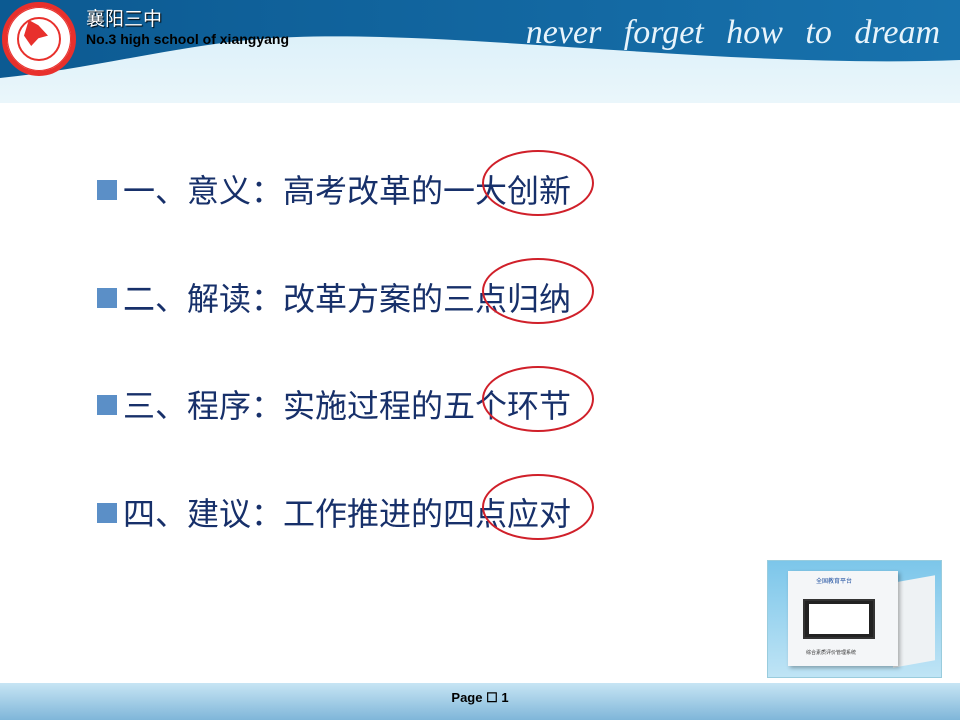 This screenshot has height=720, width=960. Describe the element at coordinates (831, 653) in the screenshot. I see `system-name: 综合素质评价管理系统` at that location.